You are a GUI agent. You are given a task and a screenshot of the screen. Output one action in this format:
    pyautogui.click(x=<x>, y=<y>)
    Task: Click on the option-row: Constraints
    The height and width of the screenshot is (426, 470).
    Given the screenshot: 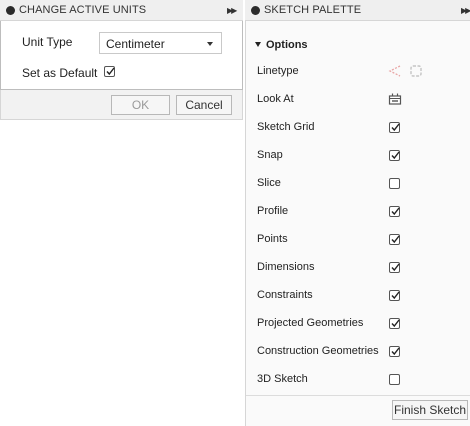 What is the action you would take?
    pyautogui.click(x=358, y=296)
    